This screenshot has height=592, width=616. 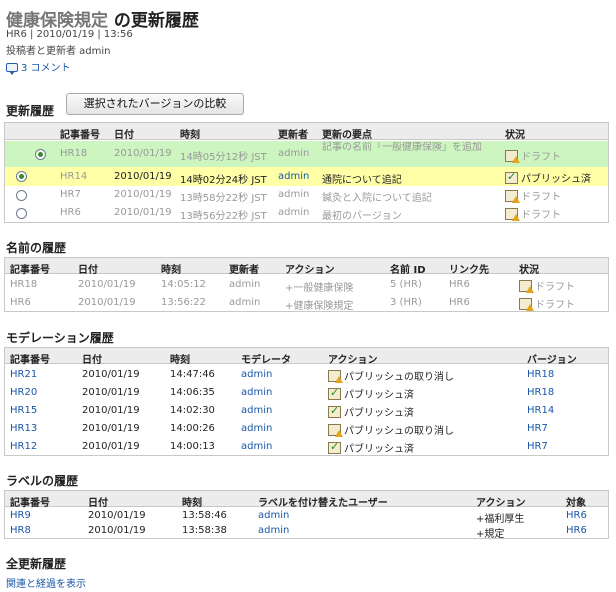 I want to click on revision-time: 13:56:22, so click(x=183, y=302).